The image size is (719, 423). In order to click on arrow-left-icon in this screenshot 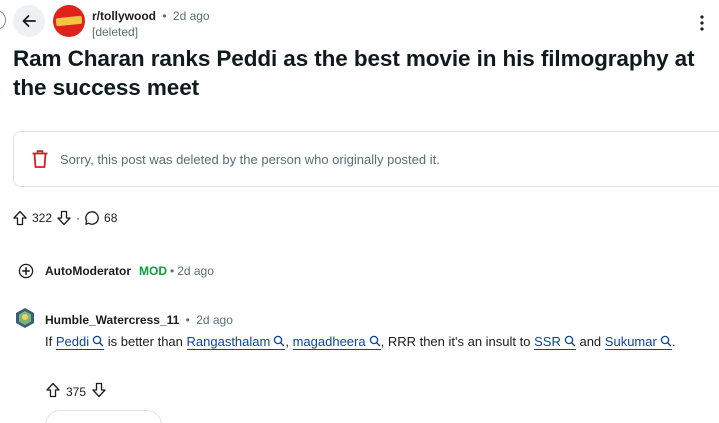, I will do `click(29, 21)`.